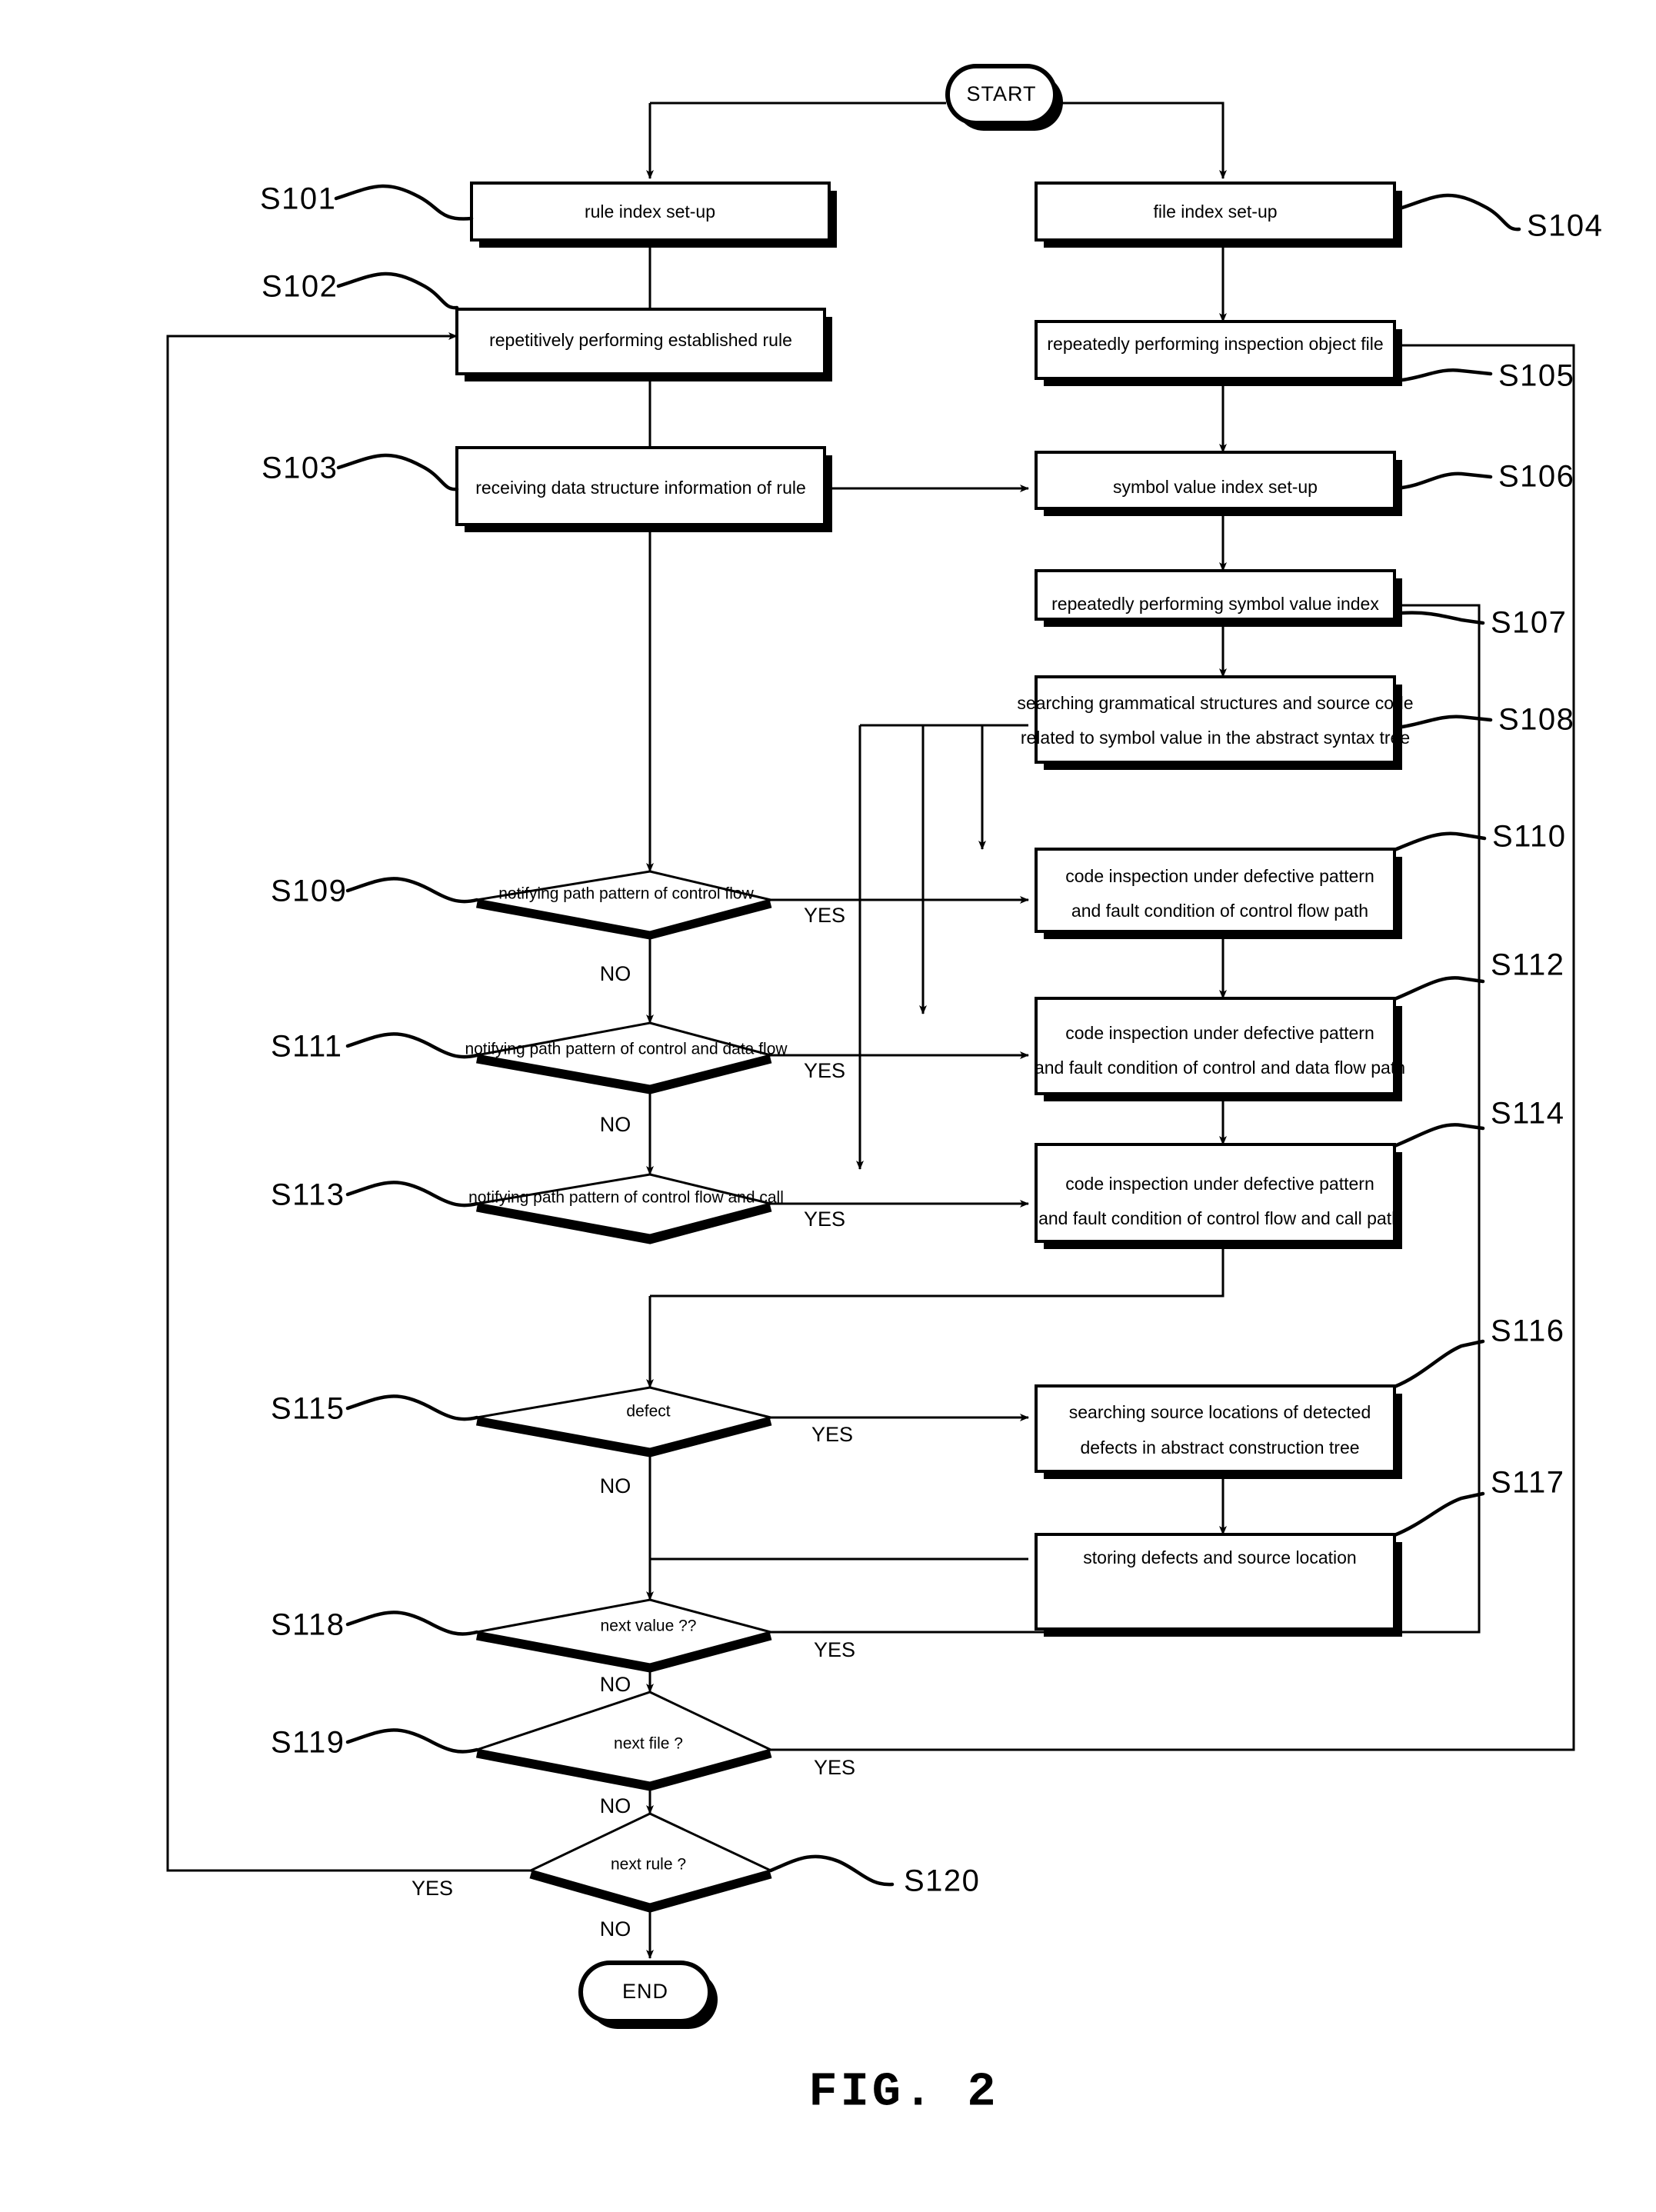  I want to click on ref-s107: S107, so click(1529, 623).